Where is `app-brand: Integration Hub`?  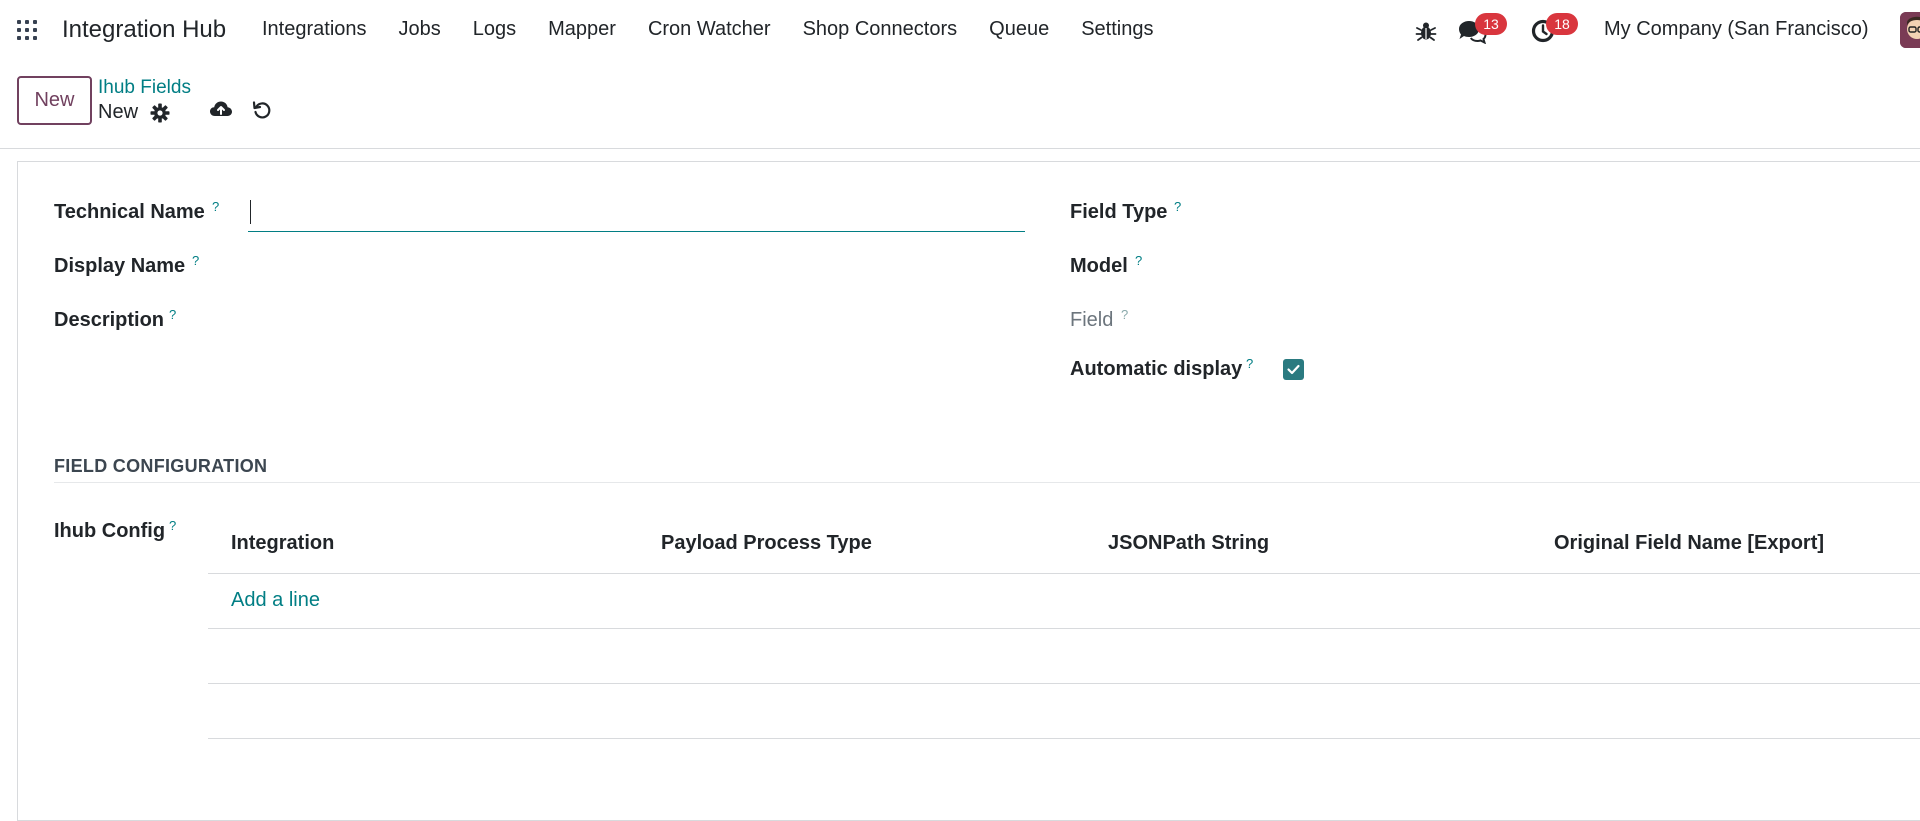 app-brand: Integration Hub is located at coordinates (144, 30).